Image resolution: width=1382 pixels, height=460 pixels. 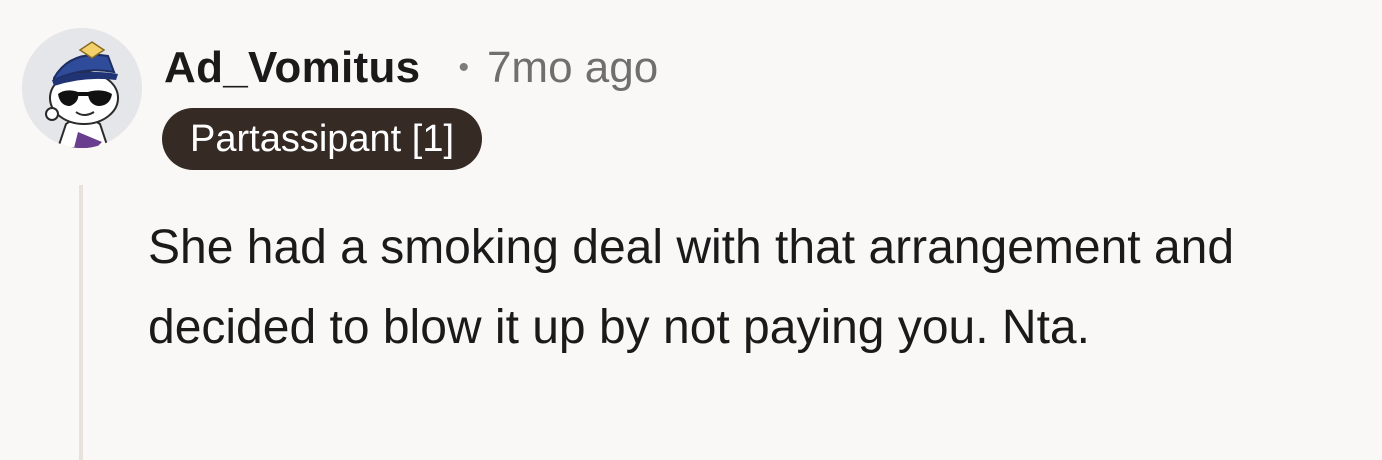 I want to click on comment-header: Ad_Vomitus • 7mo ago, so click(x=411, y=68).